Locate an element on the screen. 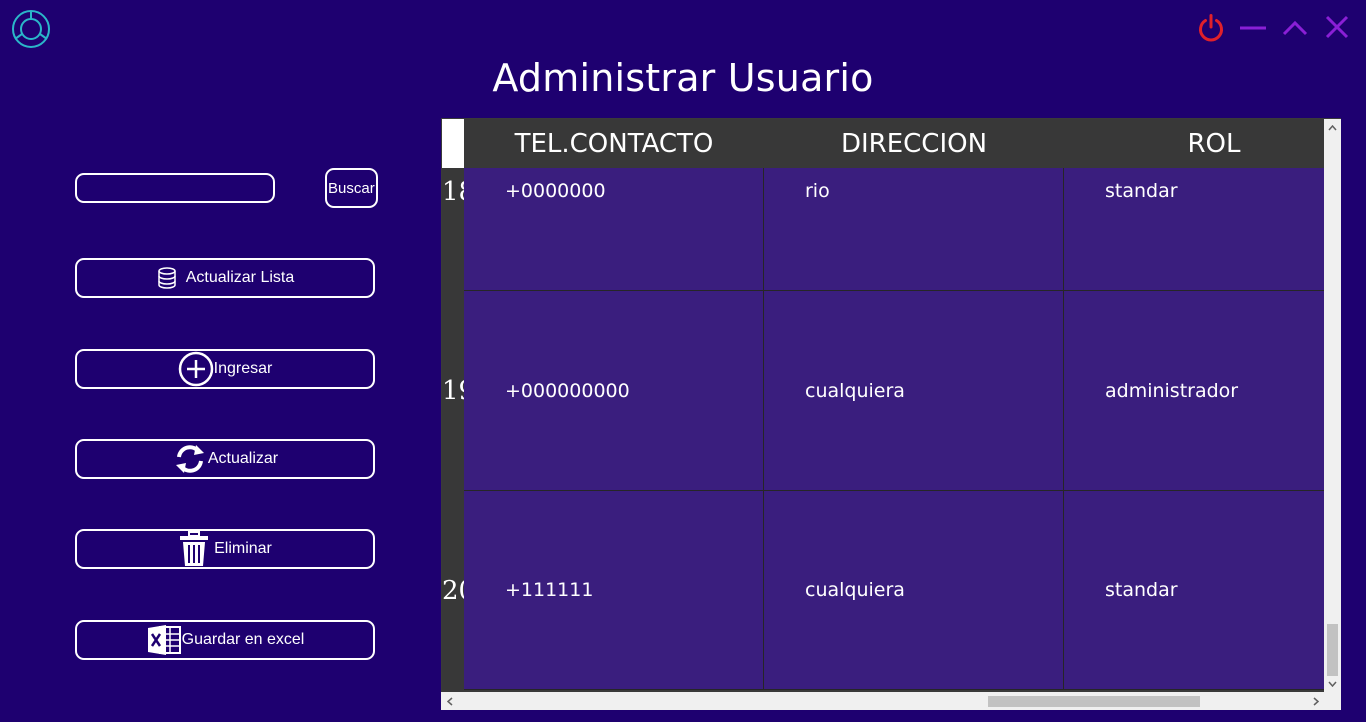 This screenshot has height=722, width=1366. plus-circle-icon is located at coordinates (196, 369).